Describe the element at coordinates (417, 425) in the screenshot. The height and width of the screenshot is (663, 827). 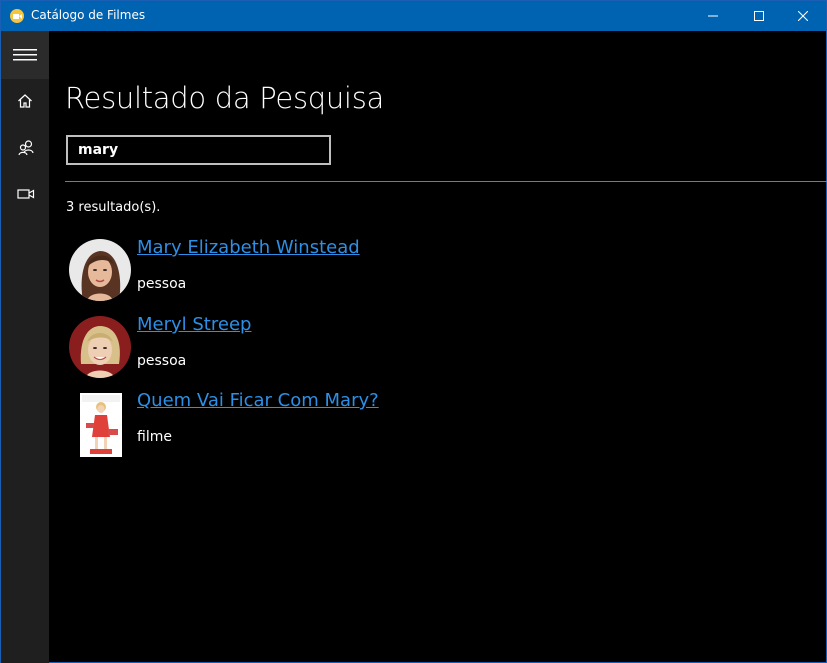
I see `list-item: Quem Vai Ficar Com Mary? filme` at that location.